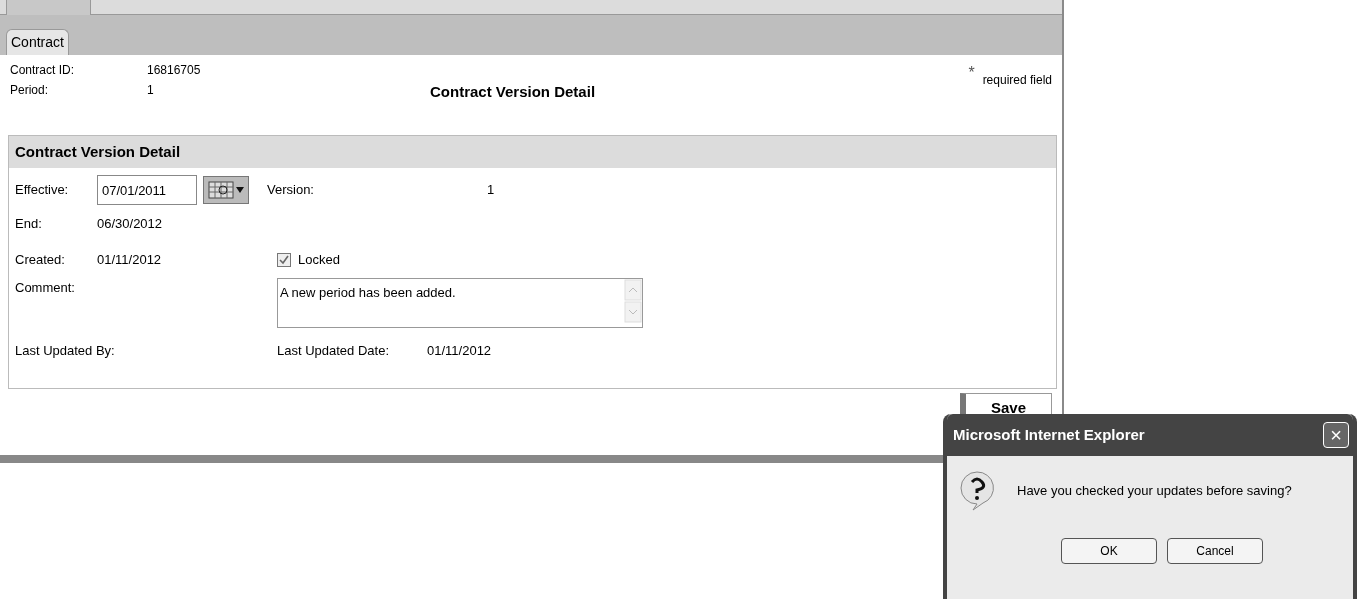 This screenshot has width=1357, height=599. What do you see at coordinates (1154, 491) in the screenshot?
I see `dialog-message: Have you checked your updates before saving?` at bounding box center [1154, 491].